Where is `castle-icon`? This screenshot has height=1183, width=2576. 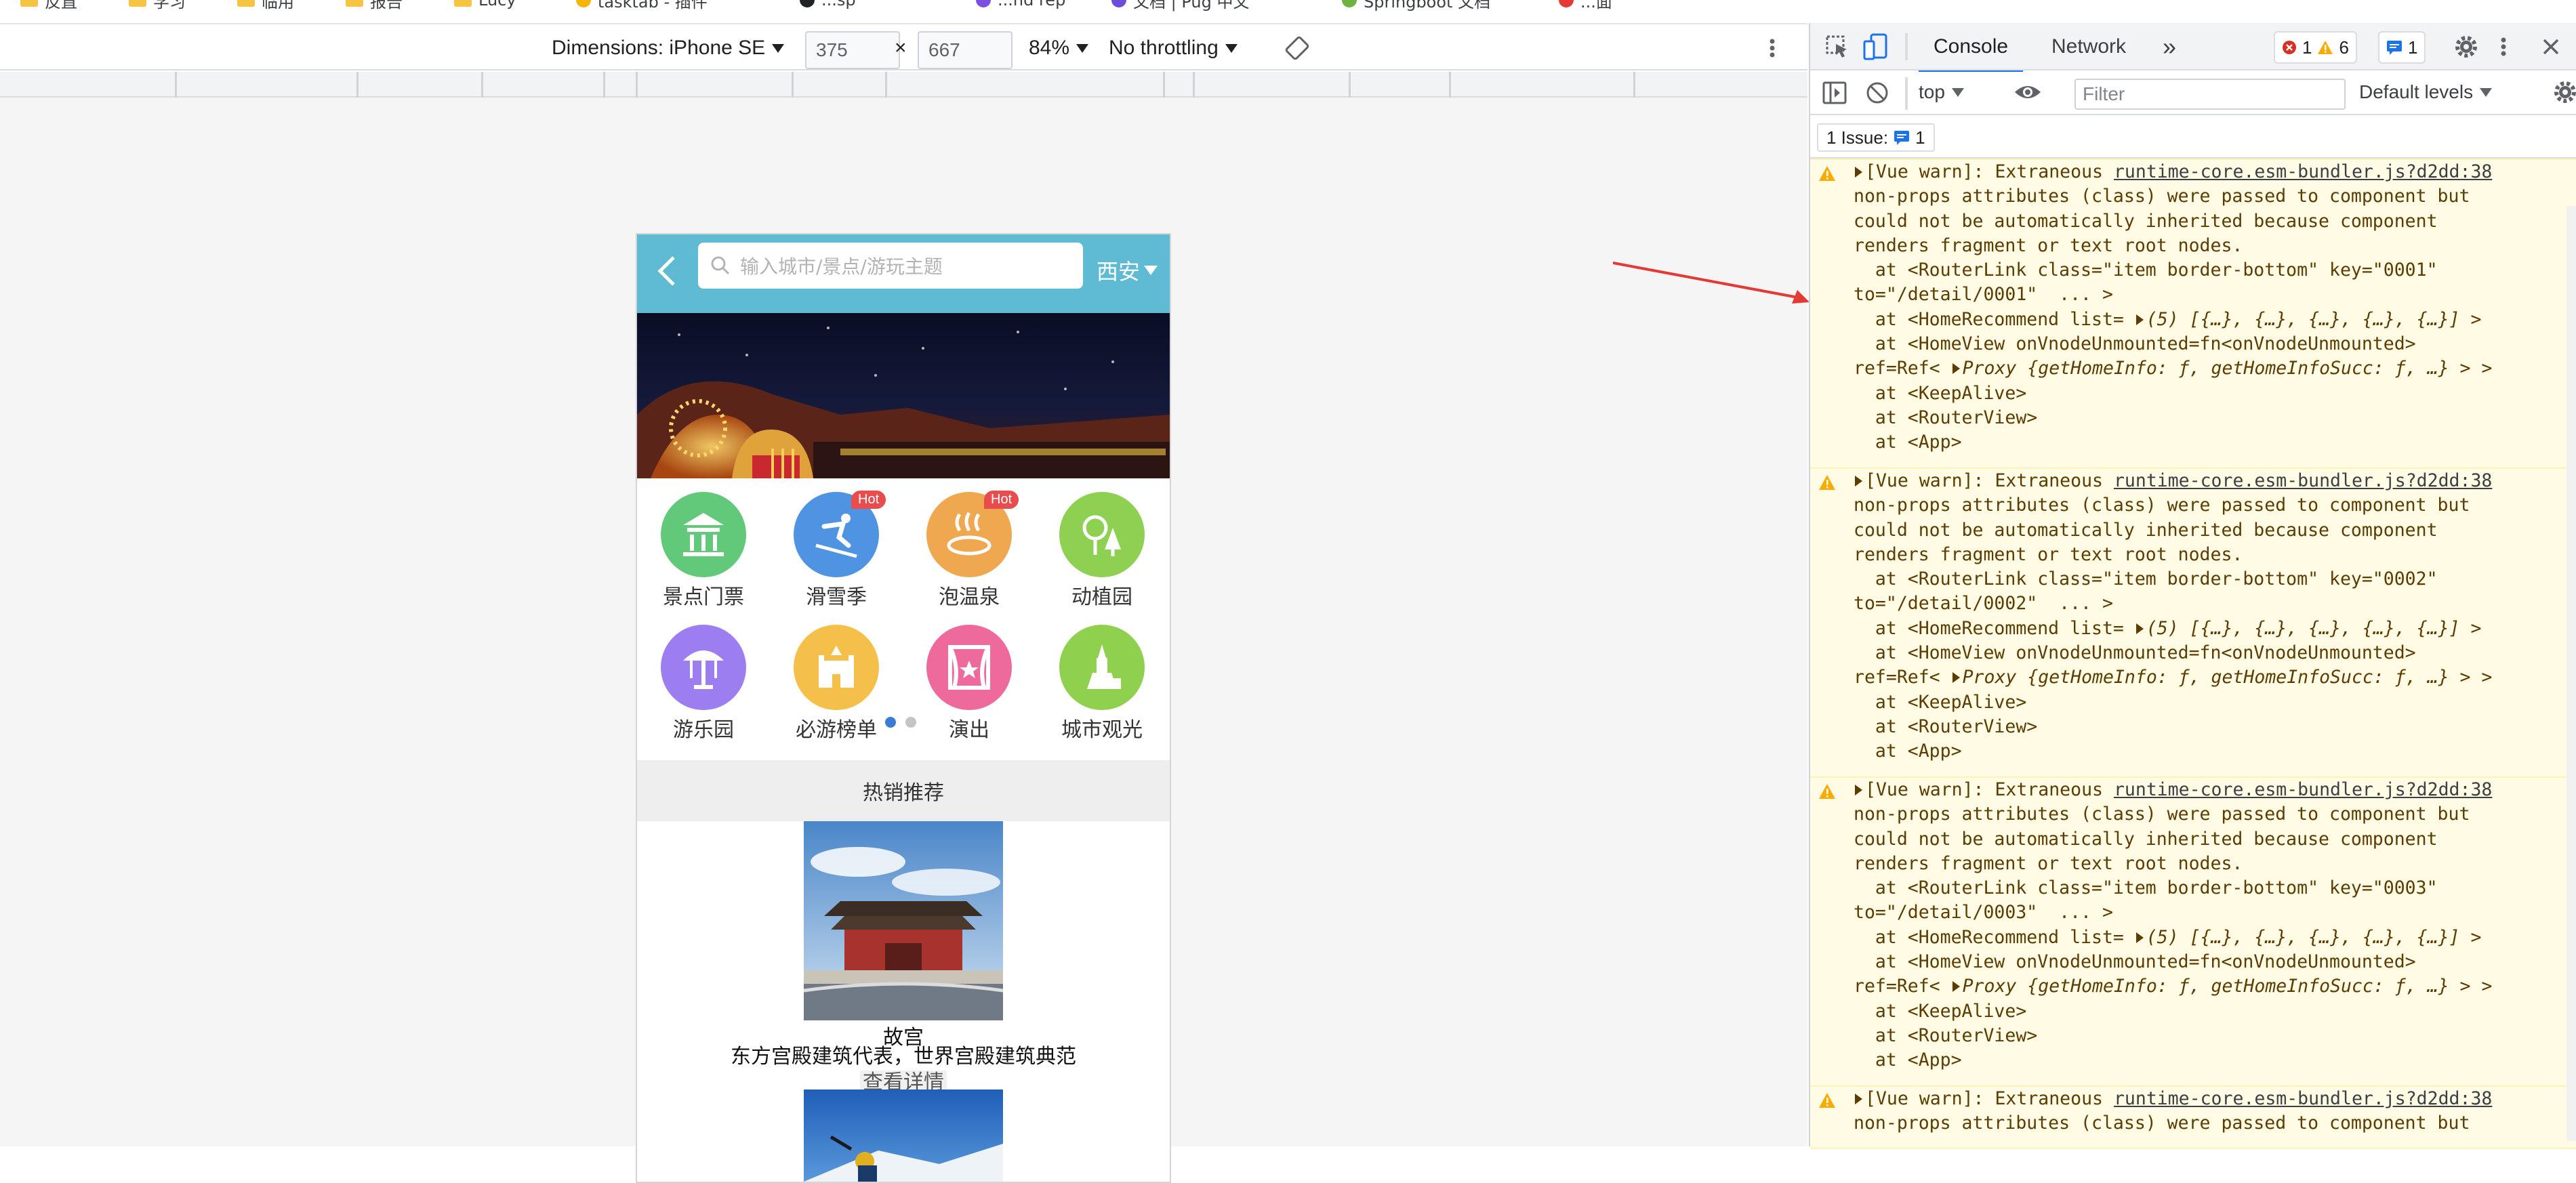
castle-icon is located at coordinates (837, 667).